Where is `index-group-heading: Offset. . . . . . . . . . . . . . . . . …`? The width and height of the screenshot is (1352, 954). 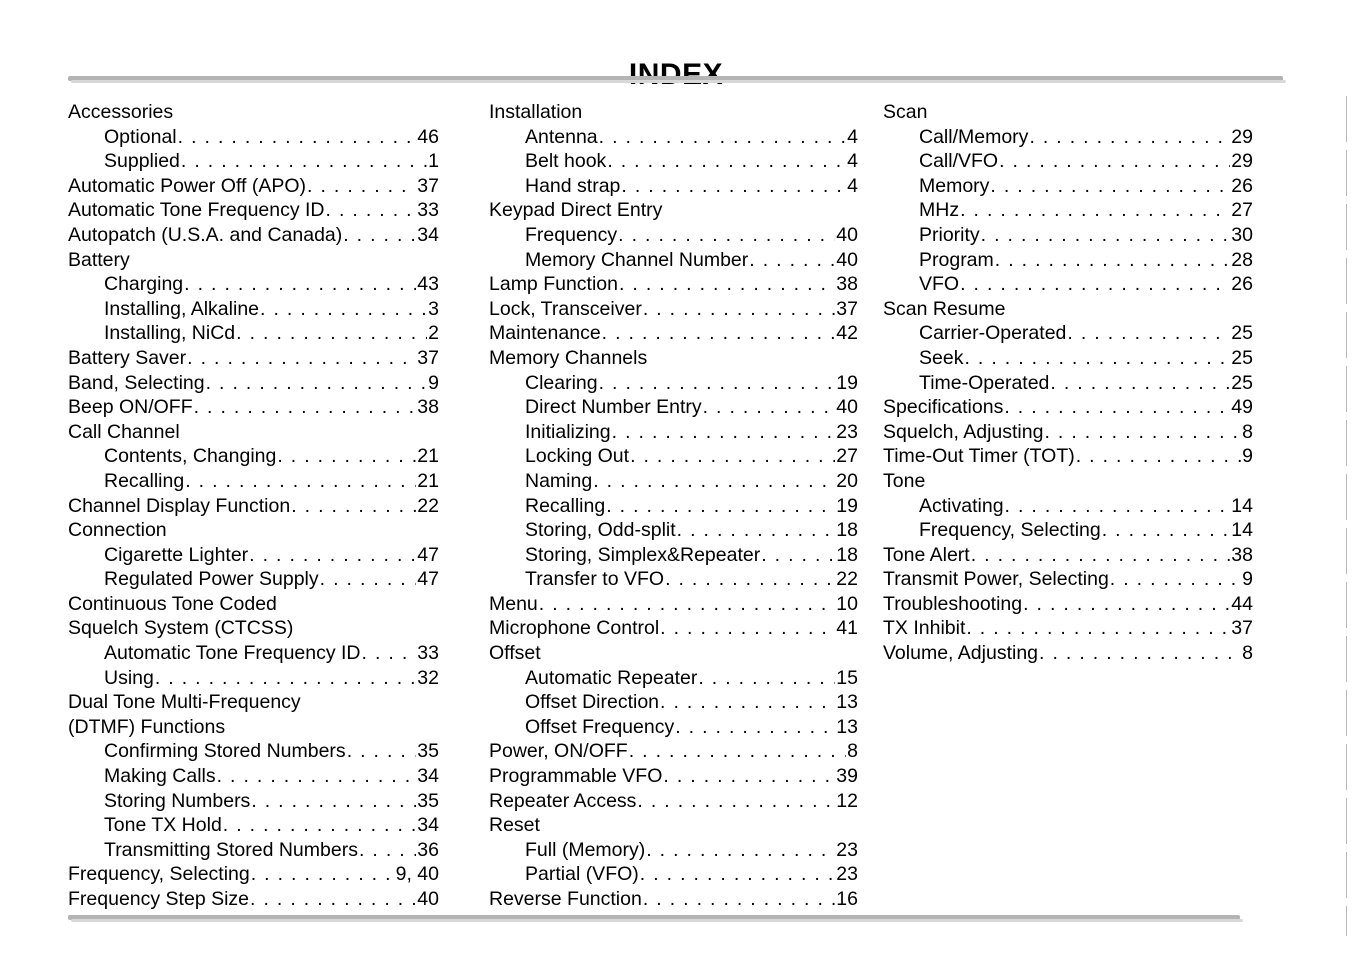
index-group-heading: Offset. . . . . . . . . . . . . . . . . … is located at coordinates (673, 653).